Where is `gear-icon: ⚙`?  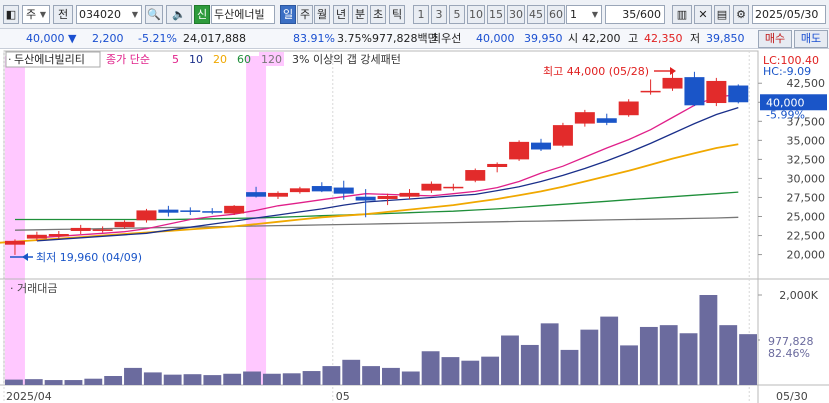
gear-icon: ⚙ is located at coordinates (741, 14).